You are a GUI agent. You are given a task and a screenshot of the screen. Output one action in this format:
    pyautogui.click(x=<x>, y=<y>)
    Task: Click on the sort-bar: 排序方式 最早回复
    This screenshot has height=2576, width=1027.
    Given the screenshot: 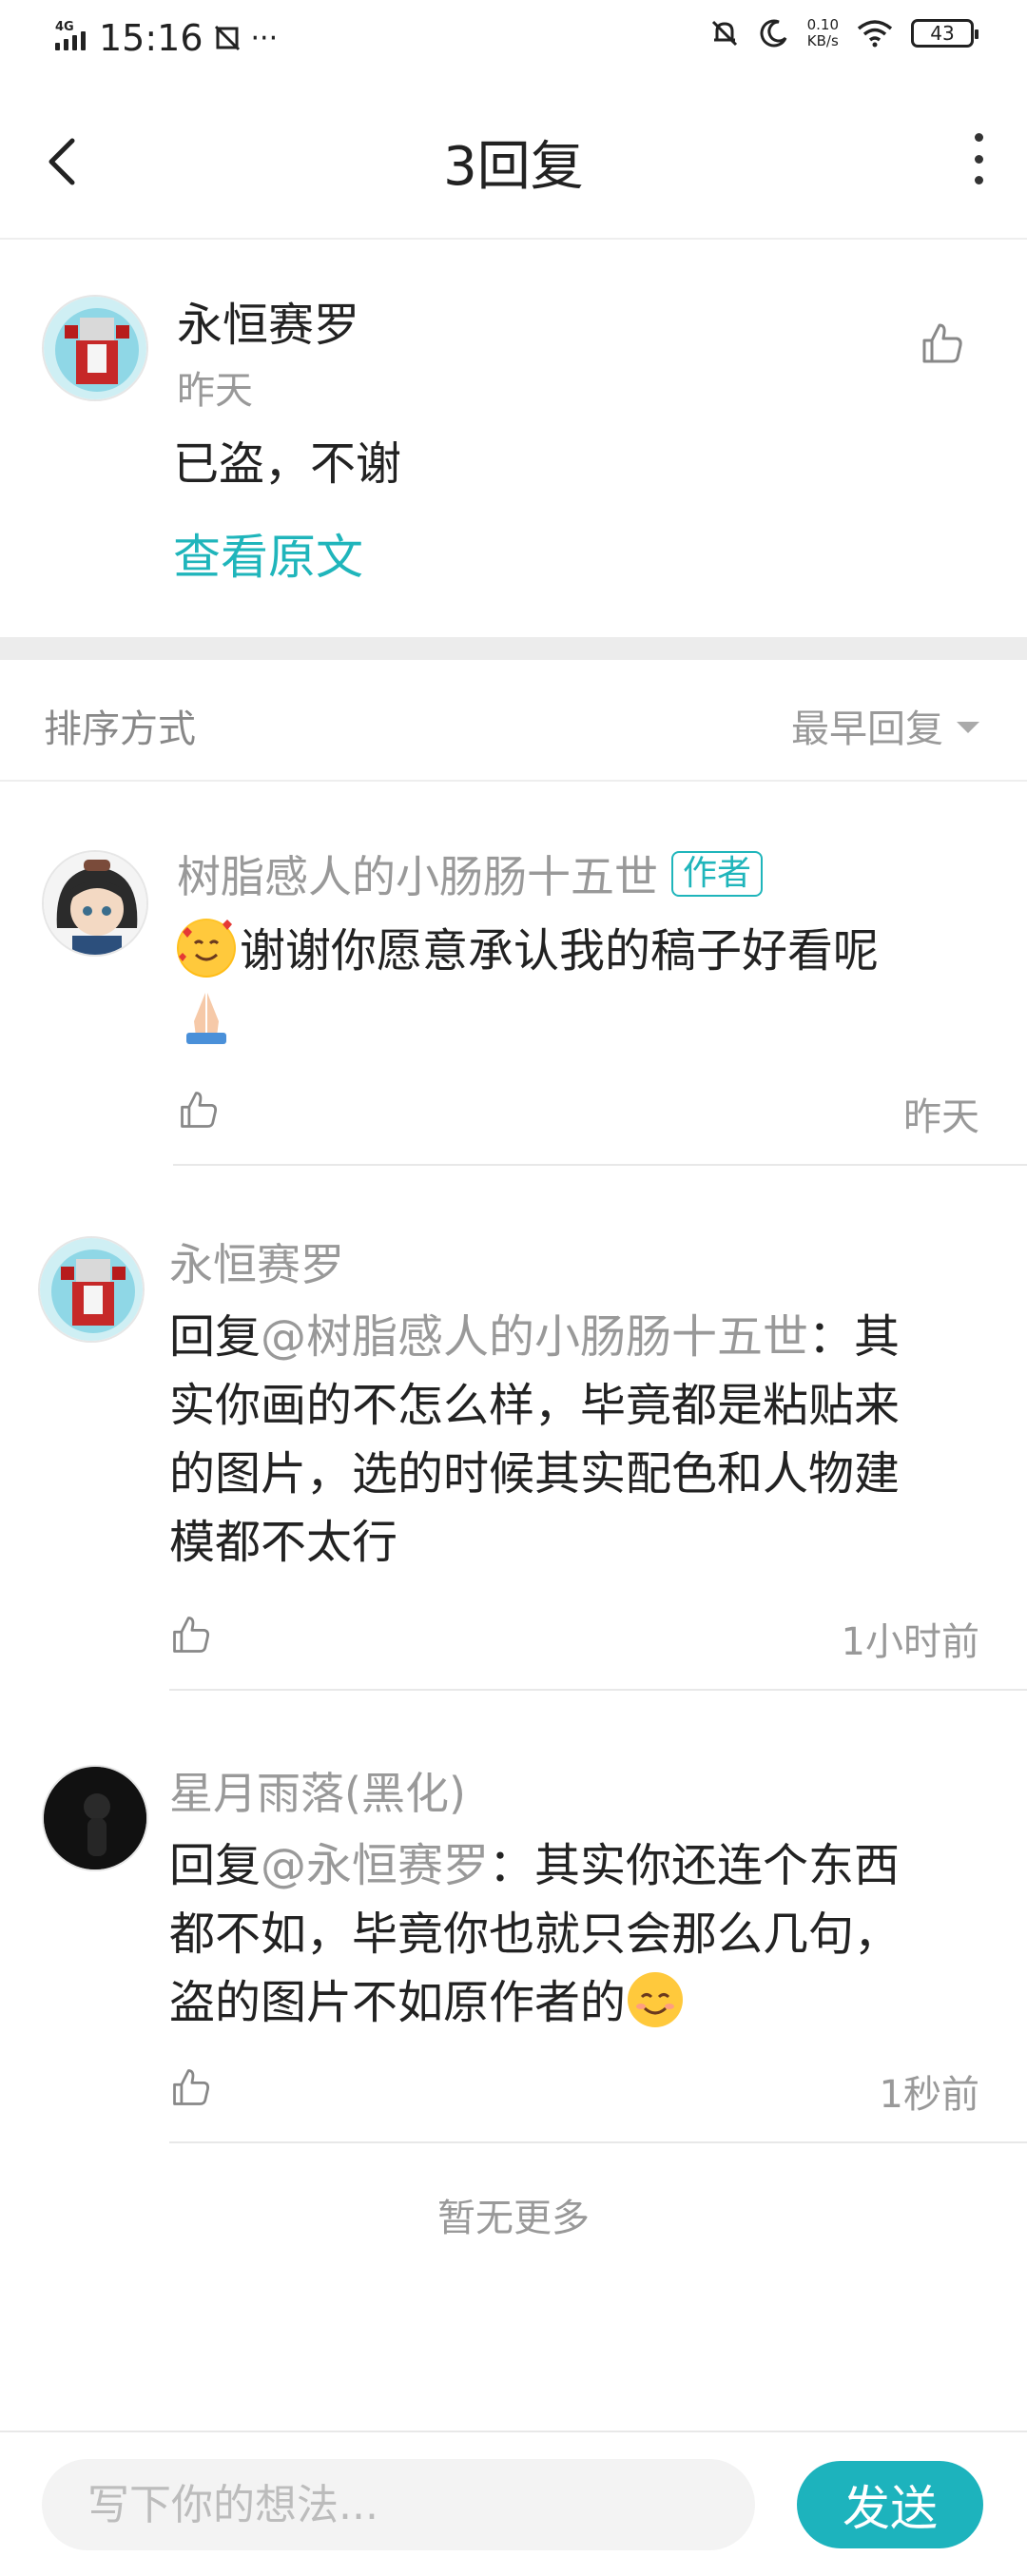 What is the action you would take?
    pyautogui.click(x=513, y=721)
    